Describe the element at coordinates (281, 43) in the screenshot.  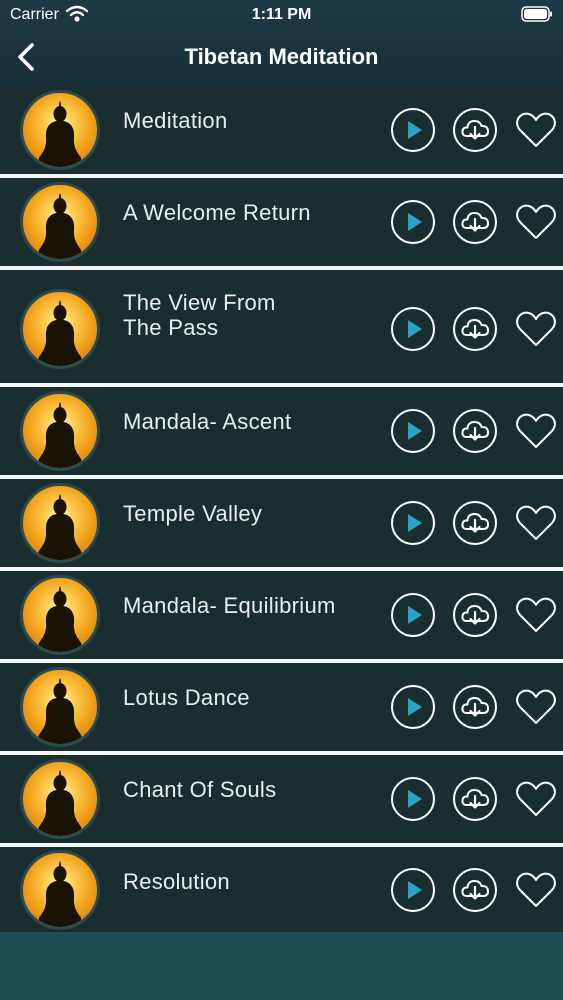
I see `navigation-header: Carrier 1:11 PM Tibetan Meditation` at that location.